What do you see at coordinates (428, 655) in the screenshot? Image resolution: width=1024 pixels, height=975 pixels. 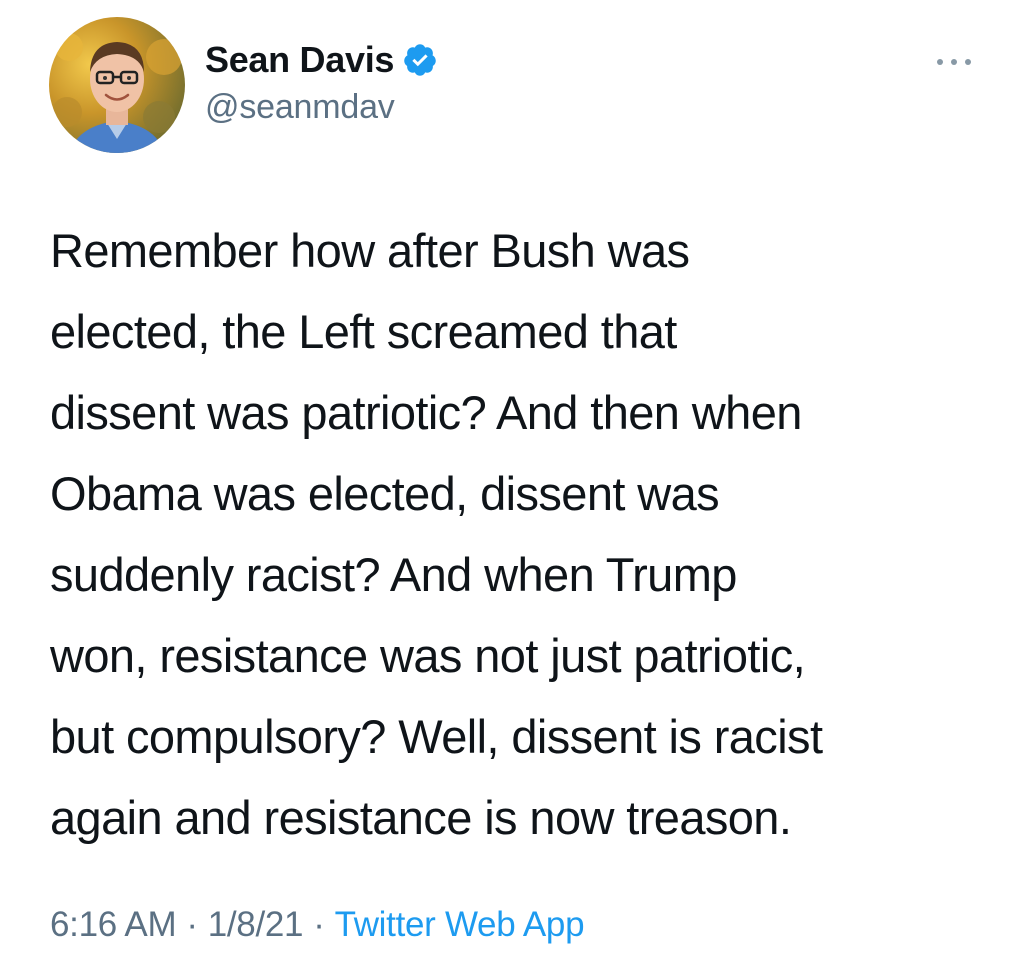 I see `tweet-text-line: won, resistance was not just patriotic,` at bounding box center [428, 655].